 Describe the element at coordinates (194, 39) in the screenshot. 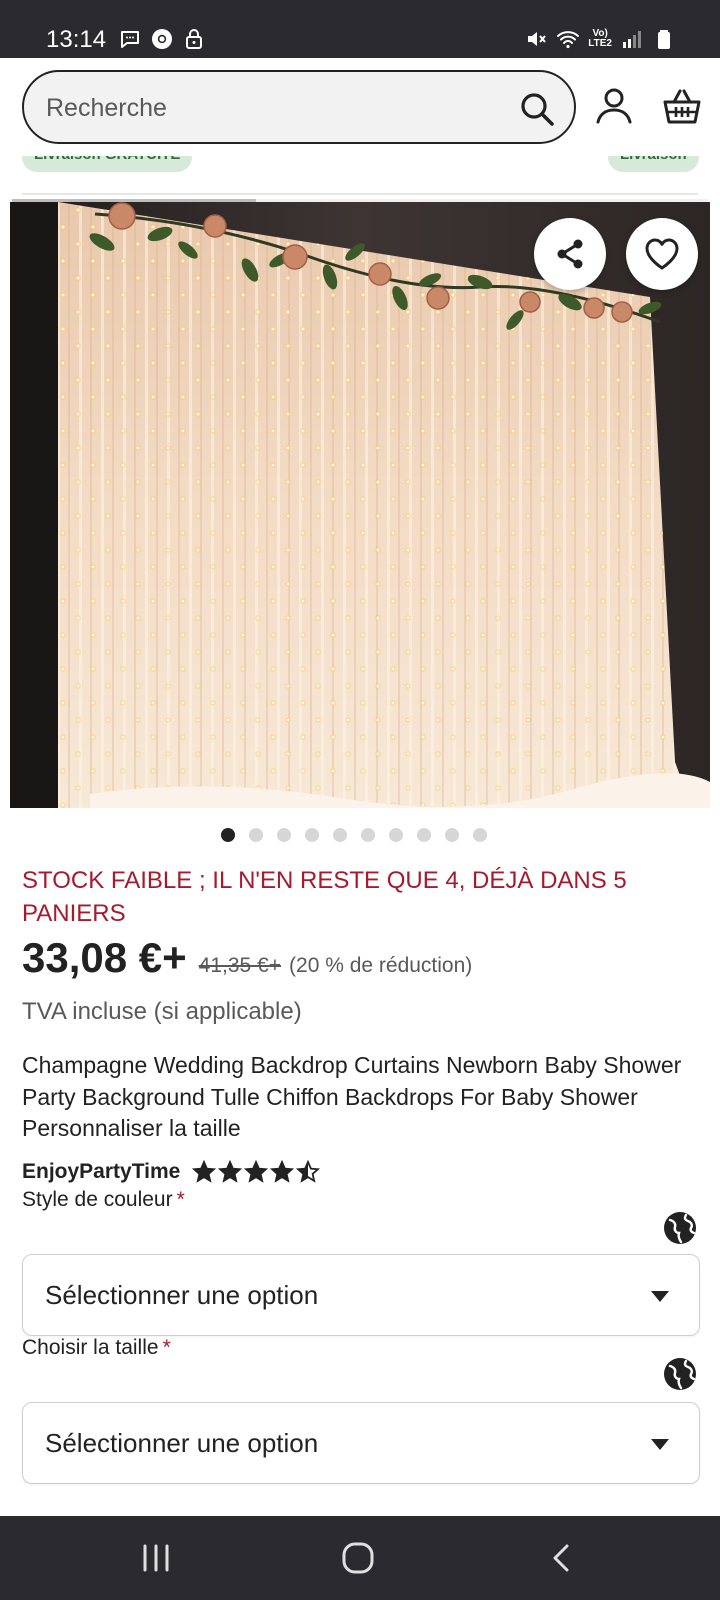

I see `lock-icon` at that location.